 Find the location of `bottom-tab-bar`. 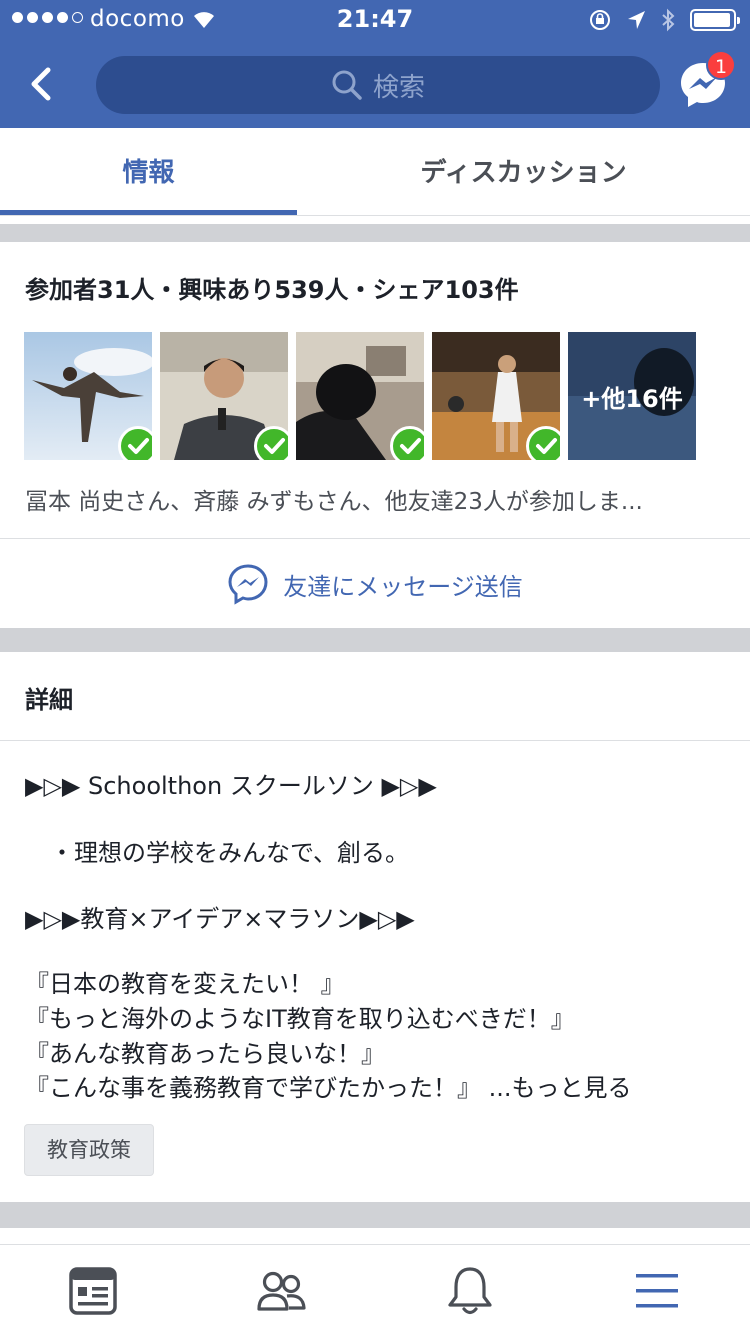

bottom-tab-bar is located at coordinates (375, 1289).